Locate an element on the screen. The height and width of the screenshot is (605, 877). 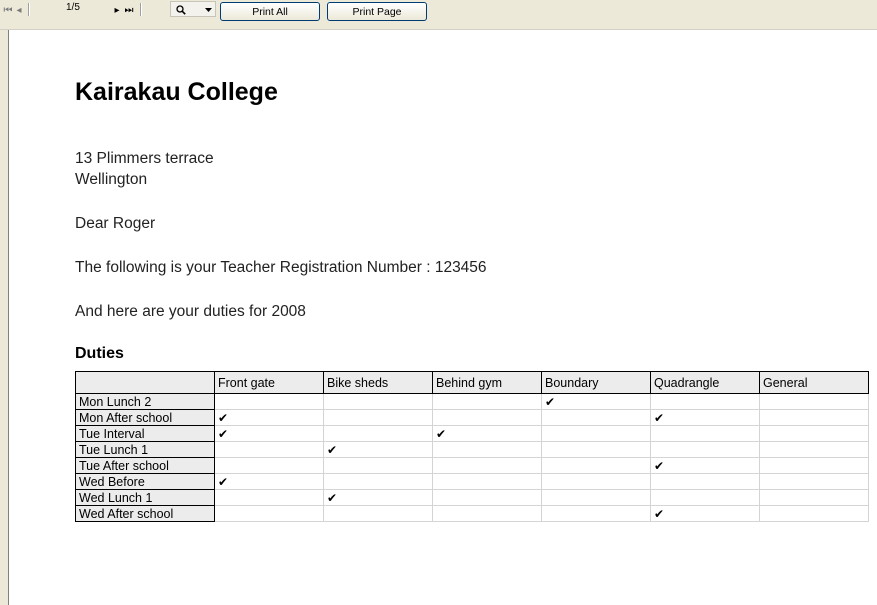
column-header: Boundary is located at coordinates (596, 382).